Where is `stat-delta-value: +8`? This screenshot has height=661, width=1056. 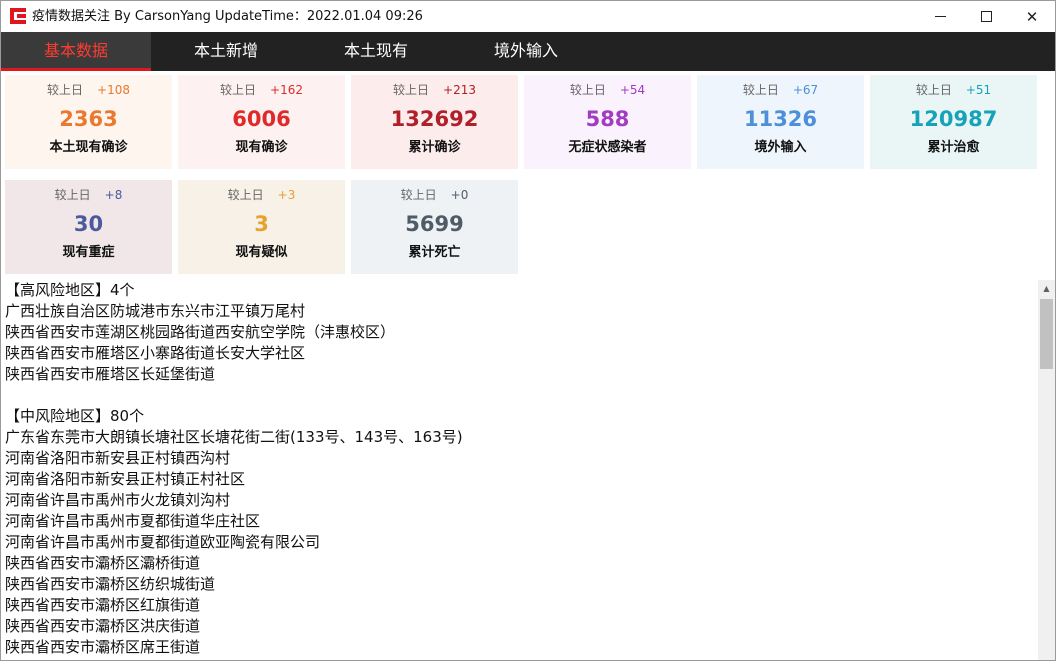
stat-delta-value: +8 is located at coordinates (113, 195).